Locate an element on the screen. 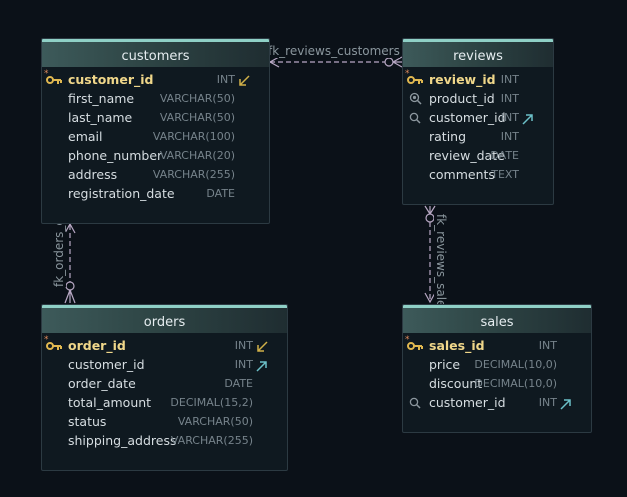  column-row: rating INT is located at coordinates (478, 136).